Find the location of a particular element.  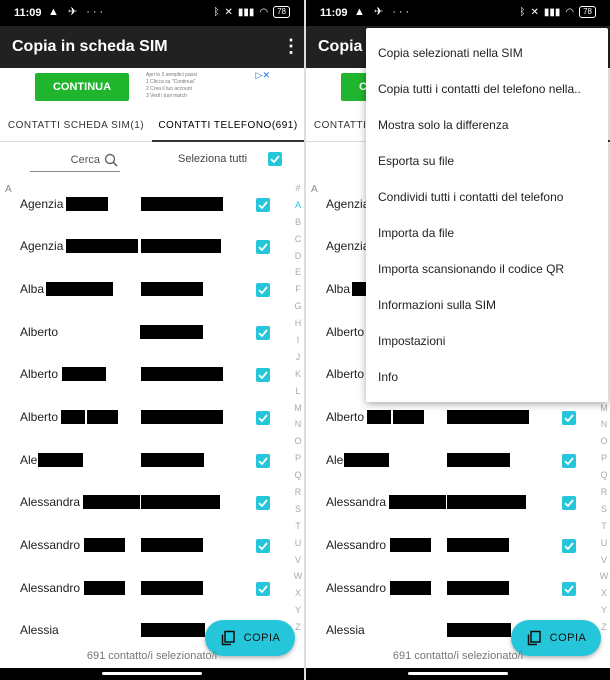

index-letter: C is located at coordinates (298, 239).